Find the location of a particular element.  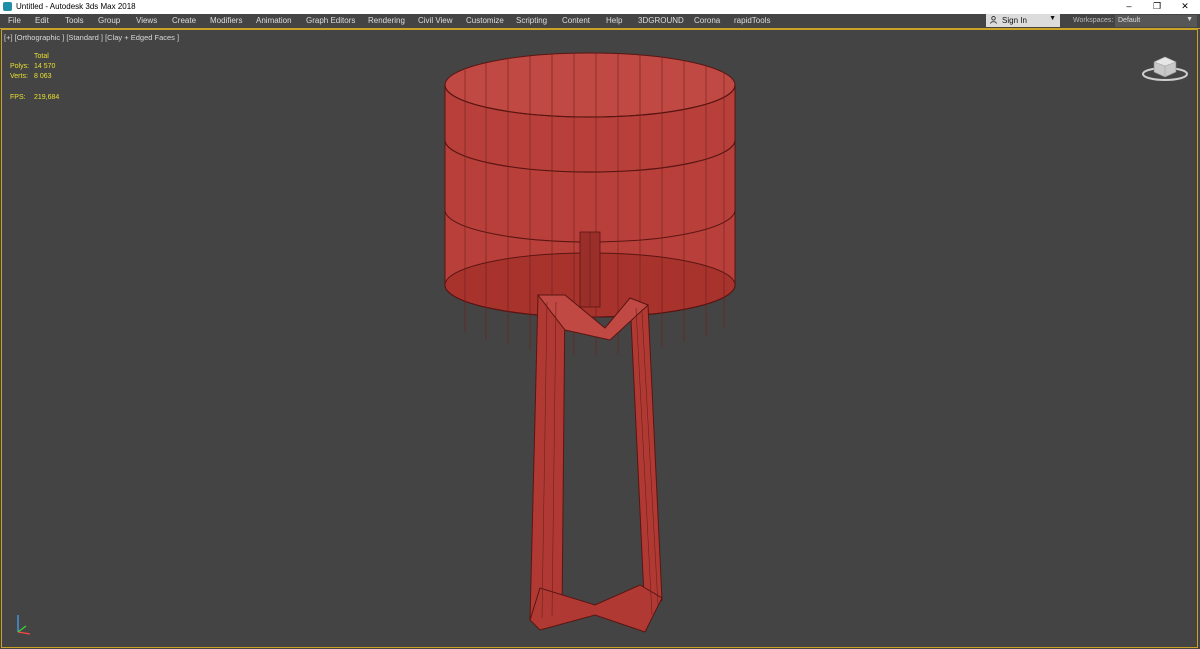

close-button: ✕ is located at coordinates (1185, 7).